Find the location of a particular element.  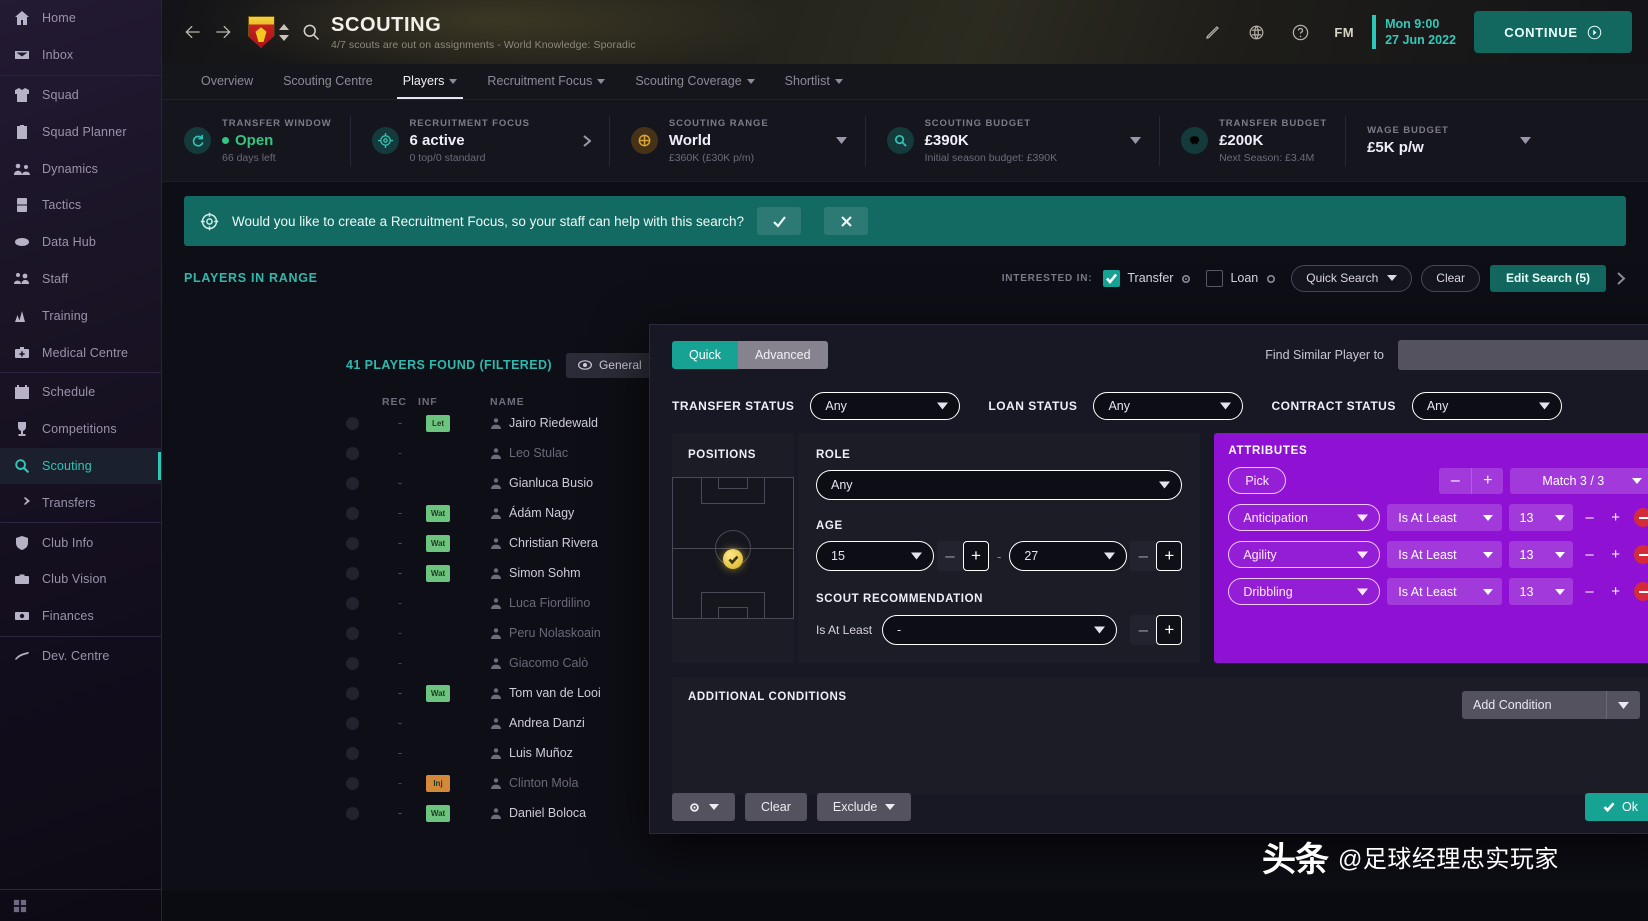

tab-players: Players is located at coordinates (430, 81).